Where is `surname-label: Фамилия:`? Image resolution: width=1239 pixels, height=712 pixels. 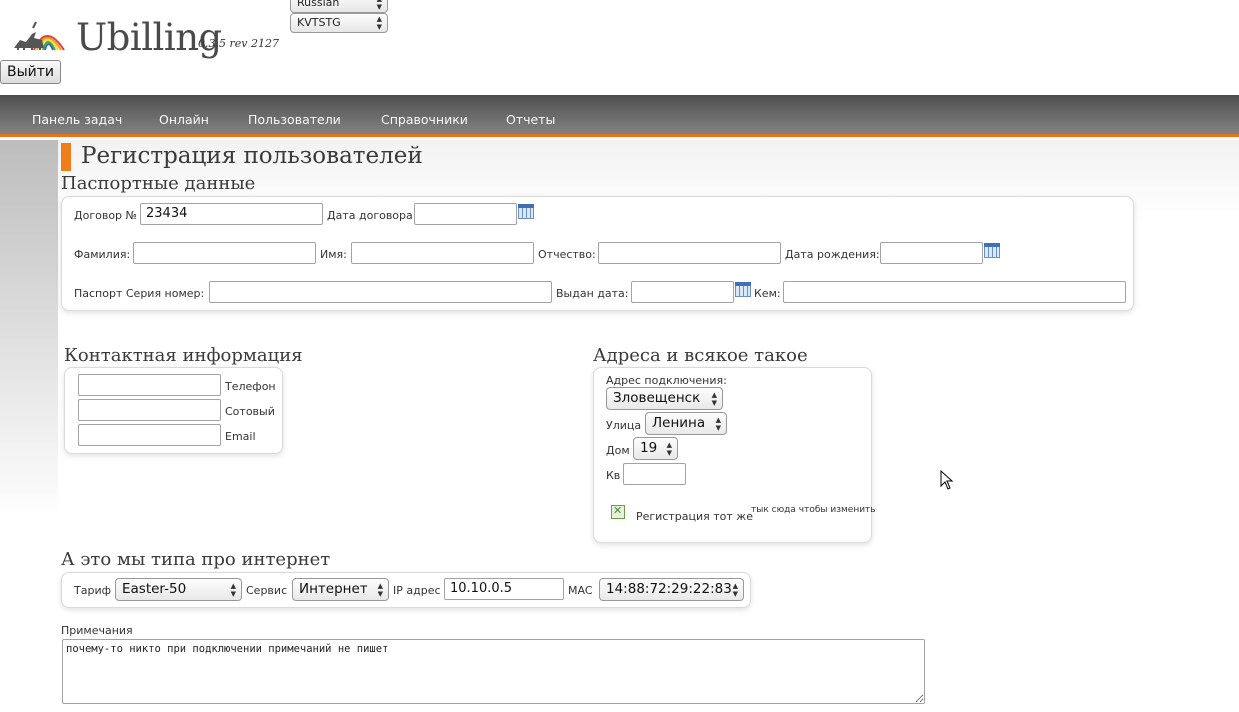 surname-label: Фамилия: is located at coordinates (102, 254).